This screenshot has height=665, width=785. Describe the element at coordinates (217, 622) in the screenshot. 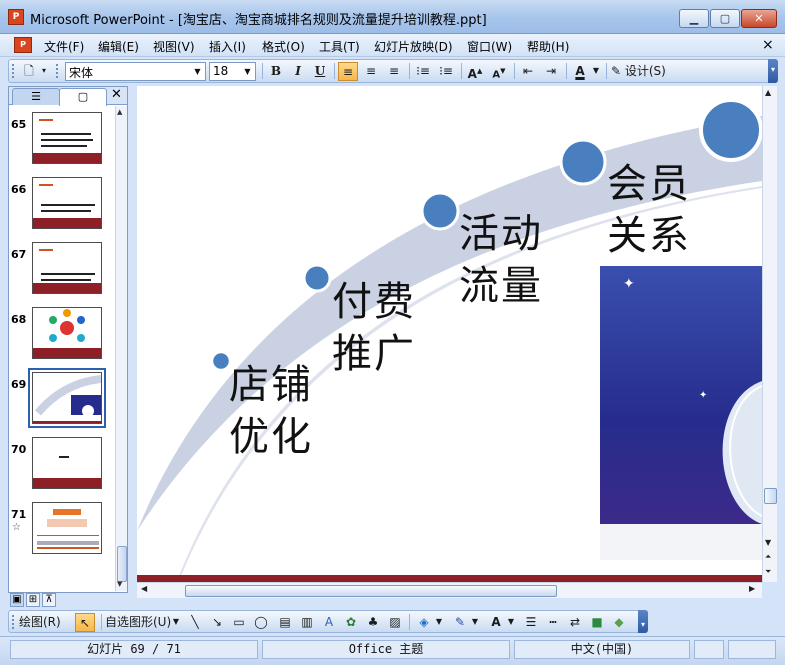

I see `arrow-tool-icon: ↘` at that location.